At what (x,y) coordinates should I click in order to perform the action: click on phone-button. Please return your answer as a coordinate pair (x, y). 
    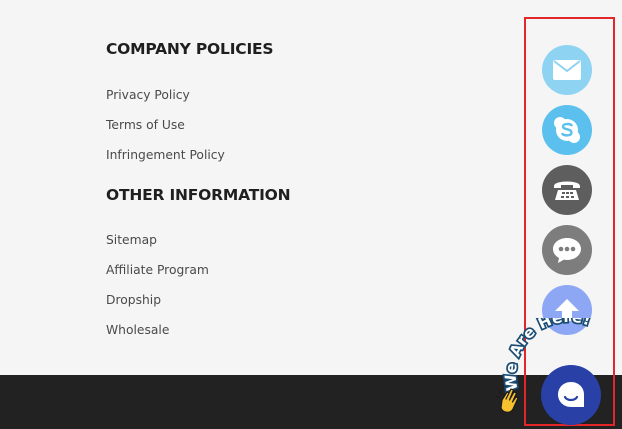
    Looking at the image, I should click on (567, 190).